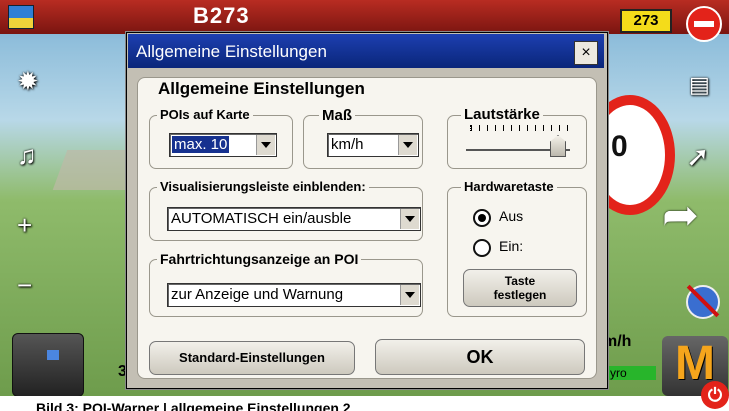  I want to click on volume-group-title: Lautstärke, so click(502, 114).